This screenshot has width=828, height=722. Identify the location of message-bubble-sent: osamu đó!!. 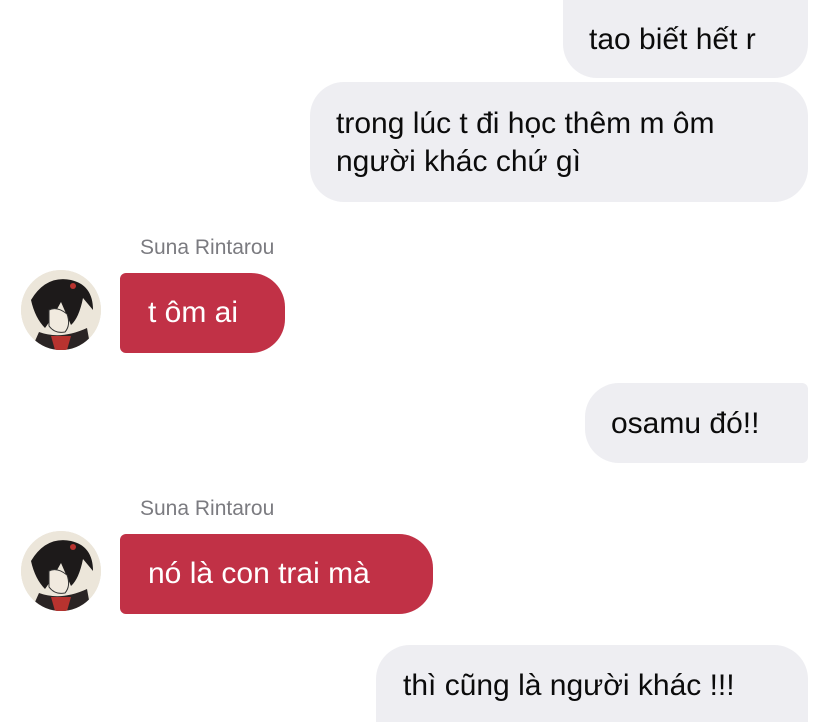
(696, 423).